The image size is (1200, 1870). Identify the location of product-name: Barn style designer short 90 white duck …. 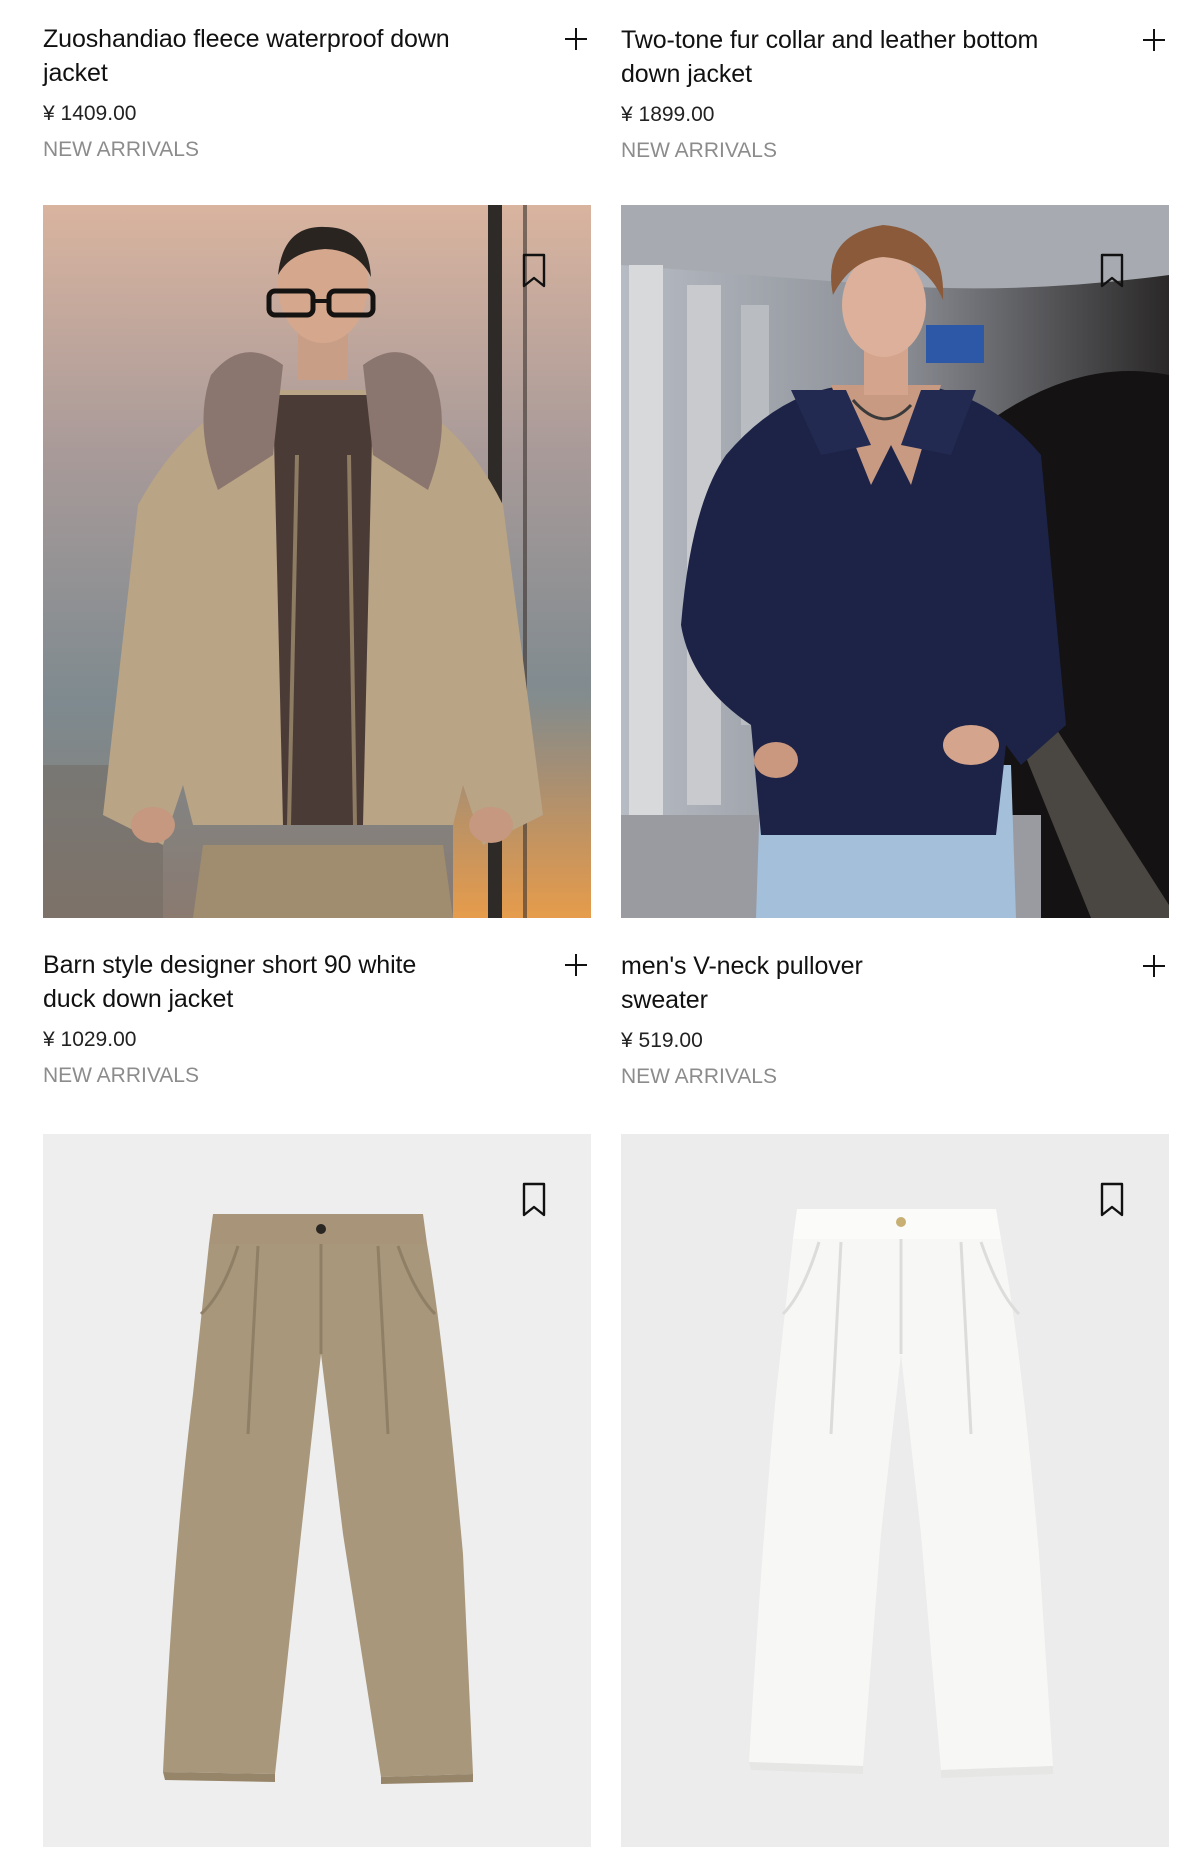
(258, 982).